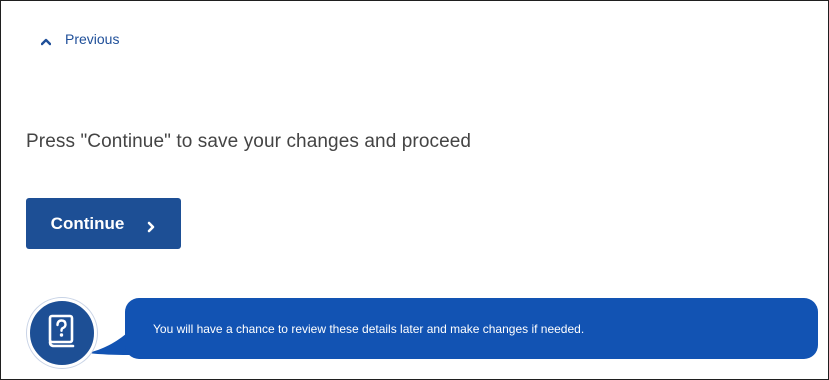 This screenshot has height=380, width=829. I want to click on continue-label: Continue, so click(87, 223).